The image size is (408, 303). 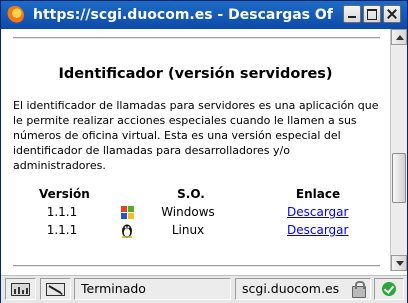 I want to click on scrollbar-thumb, so click(x=399, y=178).